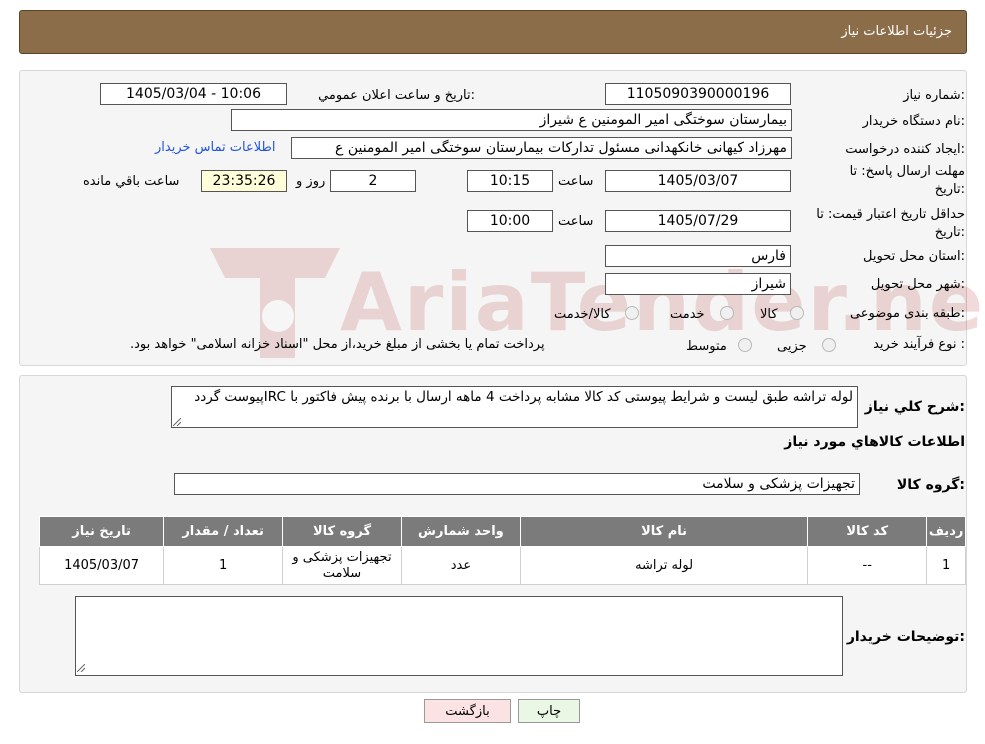 This screenshot has height=744, width=985. Describe the element at coordinates (949, 232) in the screenshot. I see `price-validity-label-line2: تاریخ:` at that location.